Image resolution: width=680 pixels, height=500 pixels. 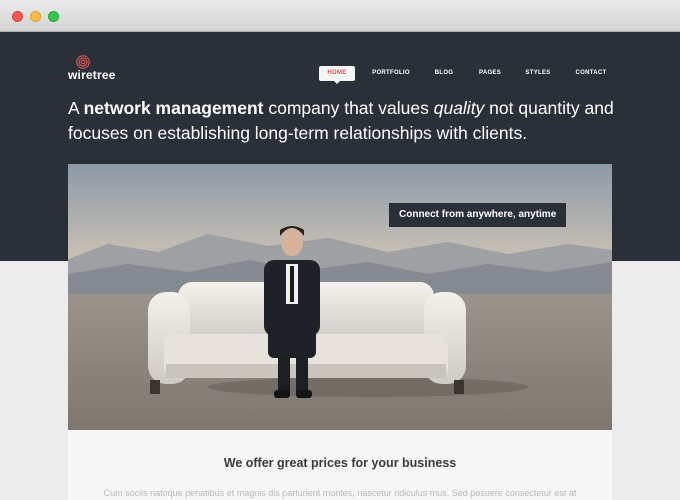 I want to click on nav-styles: STYLES, so click(x=538, y=73).